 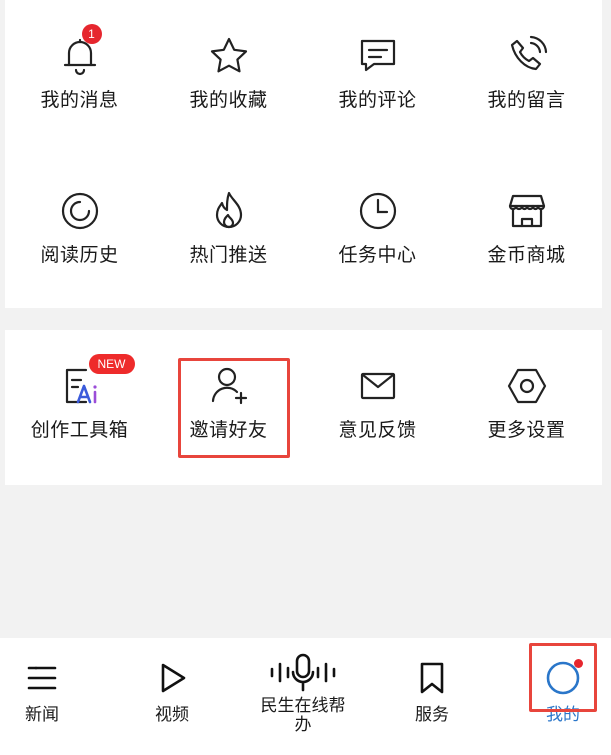 I want to click on history-icon, so click(x=80, y=211).